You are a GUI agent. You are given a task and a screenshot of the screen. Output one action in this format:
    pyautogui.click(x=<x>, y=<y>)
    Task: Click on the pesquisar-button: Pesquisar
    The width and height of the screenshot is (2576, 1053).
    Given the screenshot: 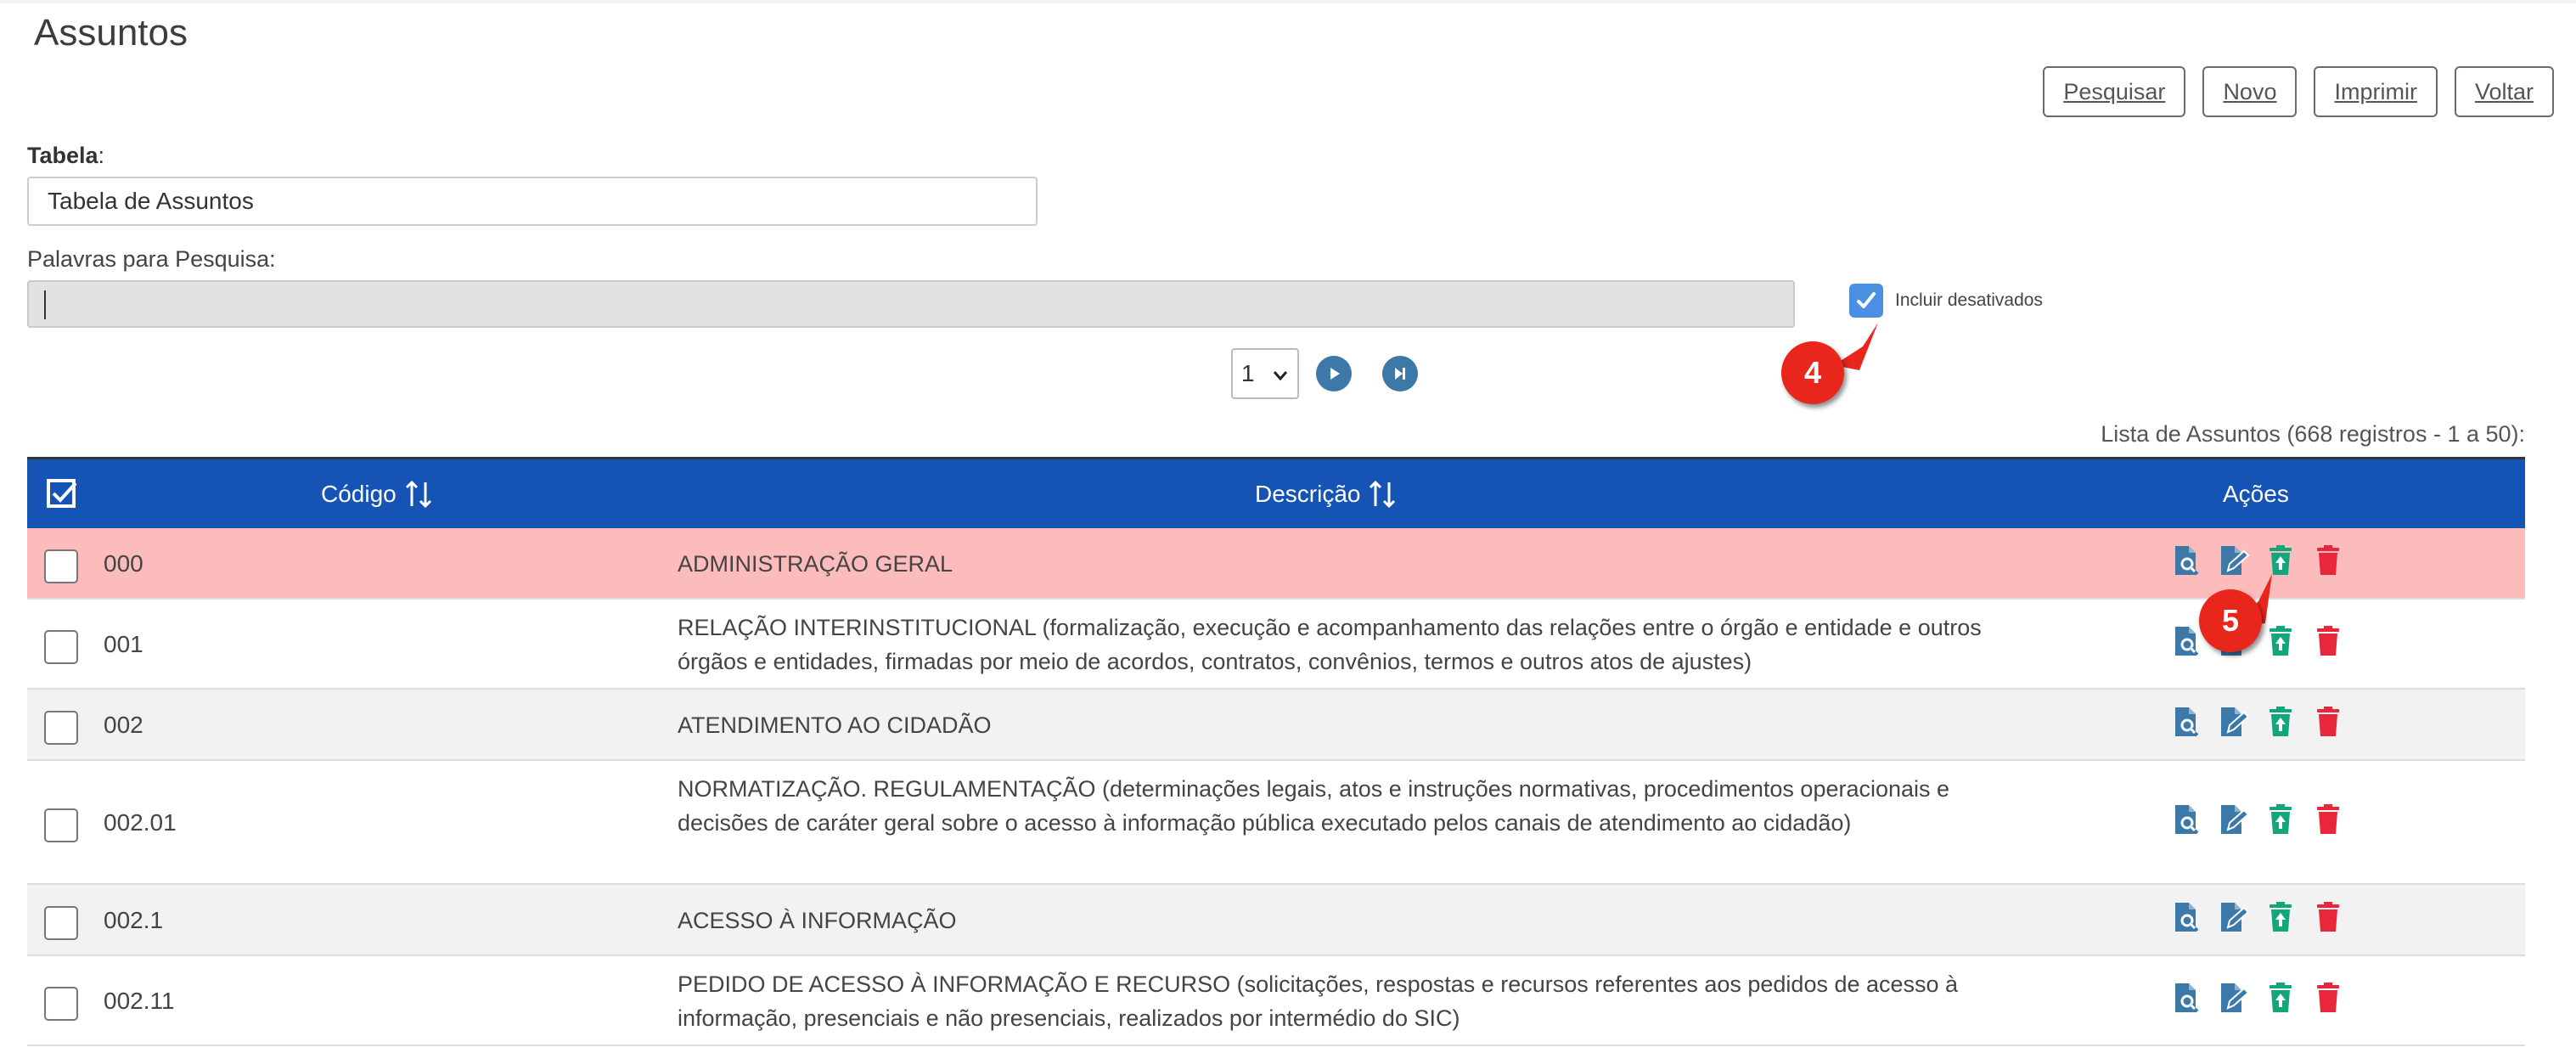 What is the action you would take?
    pyautogui.click(x=2114, y=91)
    